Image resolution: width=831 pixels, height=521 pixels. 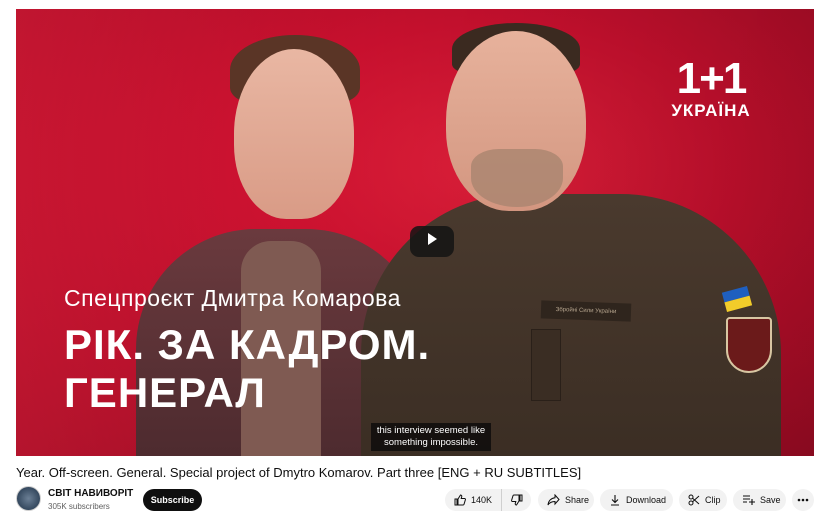 What do you see at coordinates (90, 493) in the screenshot?
I see `channel-name: СВІТ НАВИВОРІТ` at bounding box center [90, 493].